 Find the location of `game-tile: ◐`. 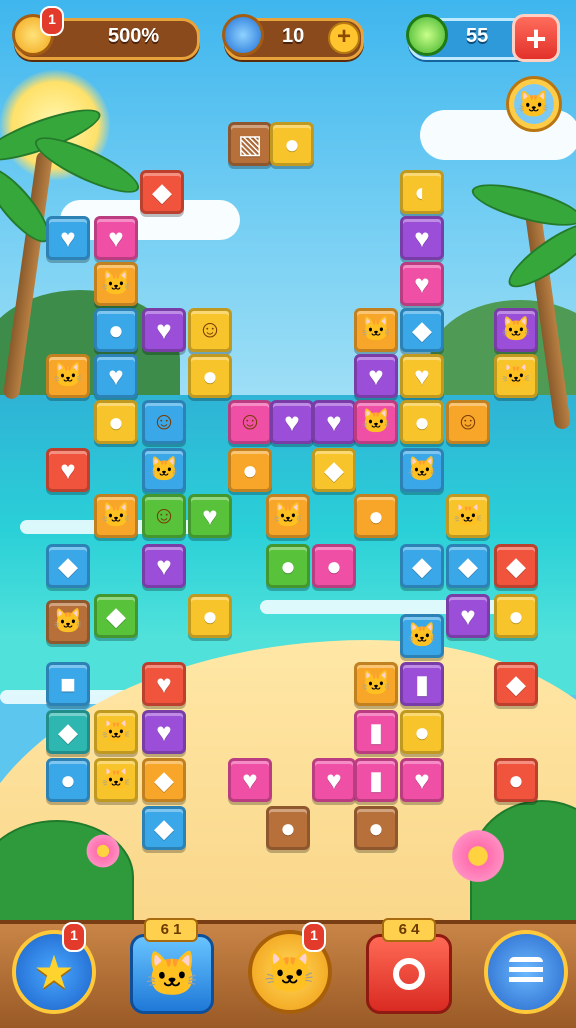

game-tile: ◐ is located at coordinates (422, 192).